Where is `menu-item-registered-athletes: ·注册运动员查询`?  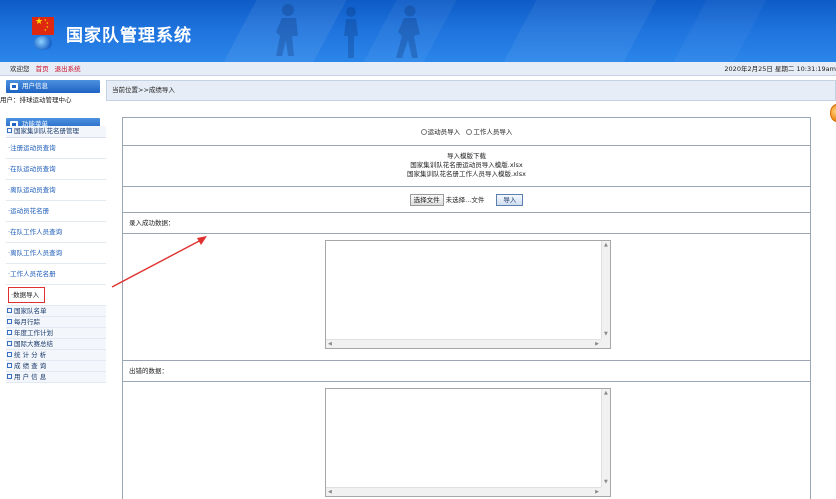
menu-item-registered-athletes: ·注册运动员查询 is located at coordinates (56, 148).